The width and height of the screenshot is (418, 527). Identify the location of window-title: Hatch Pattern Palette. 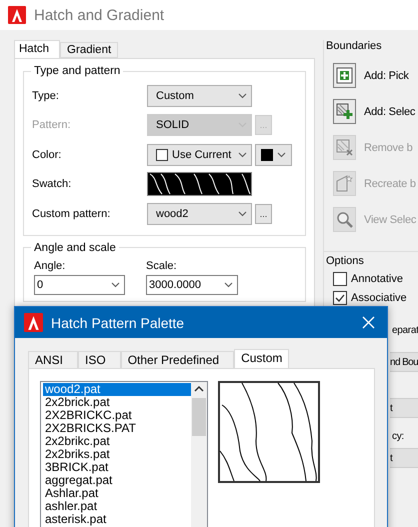
(118, 322).